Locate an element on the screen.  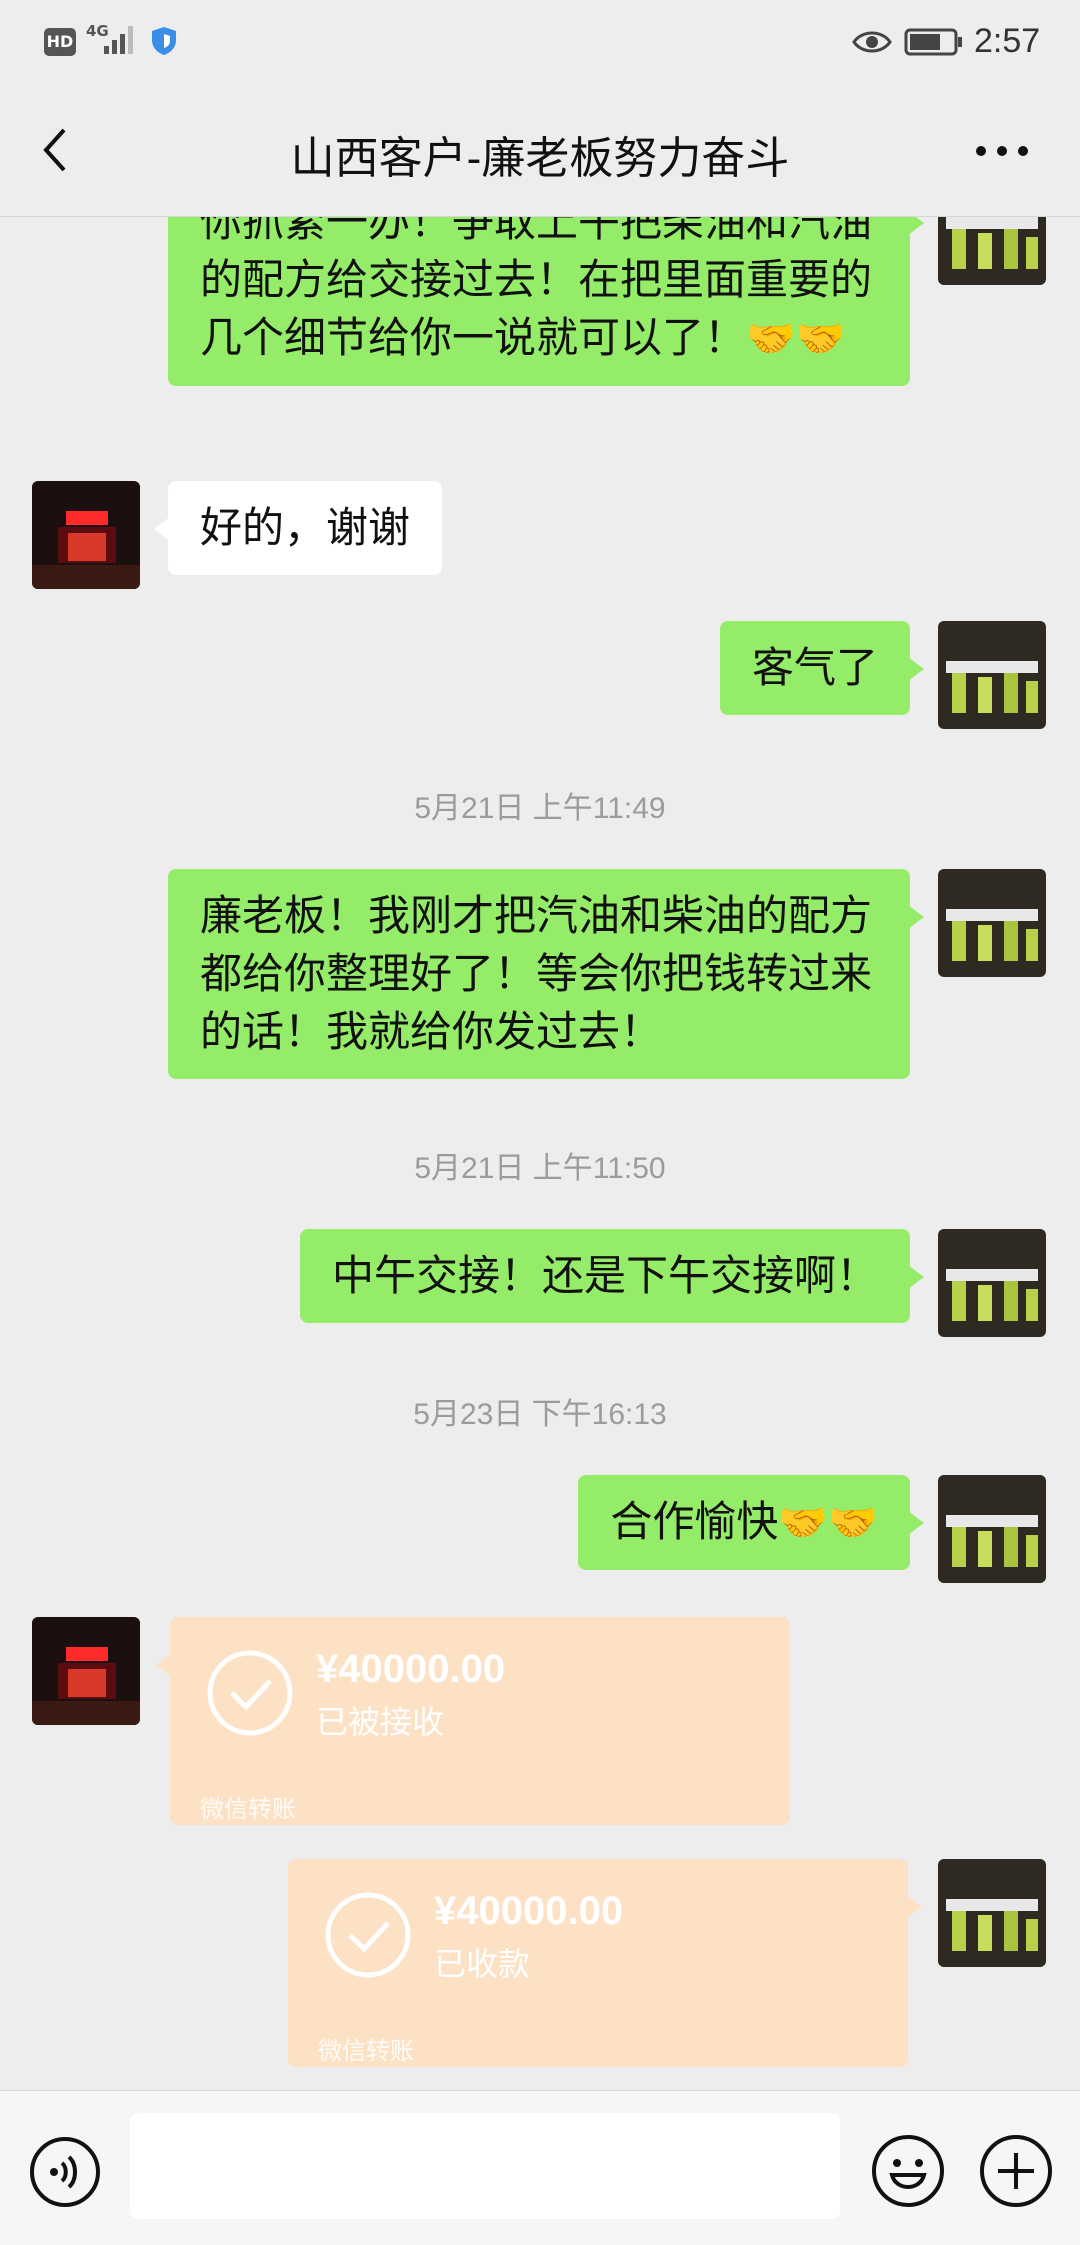
eye-icon is located at coordinates (872, 42).